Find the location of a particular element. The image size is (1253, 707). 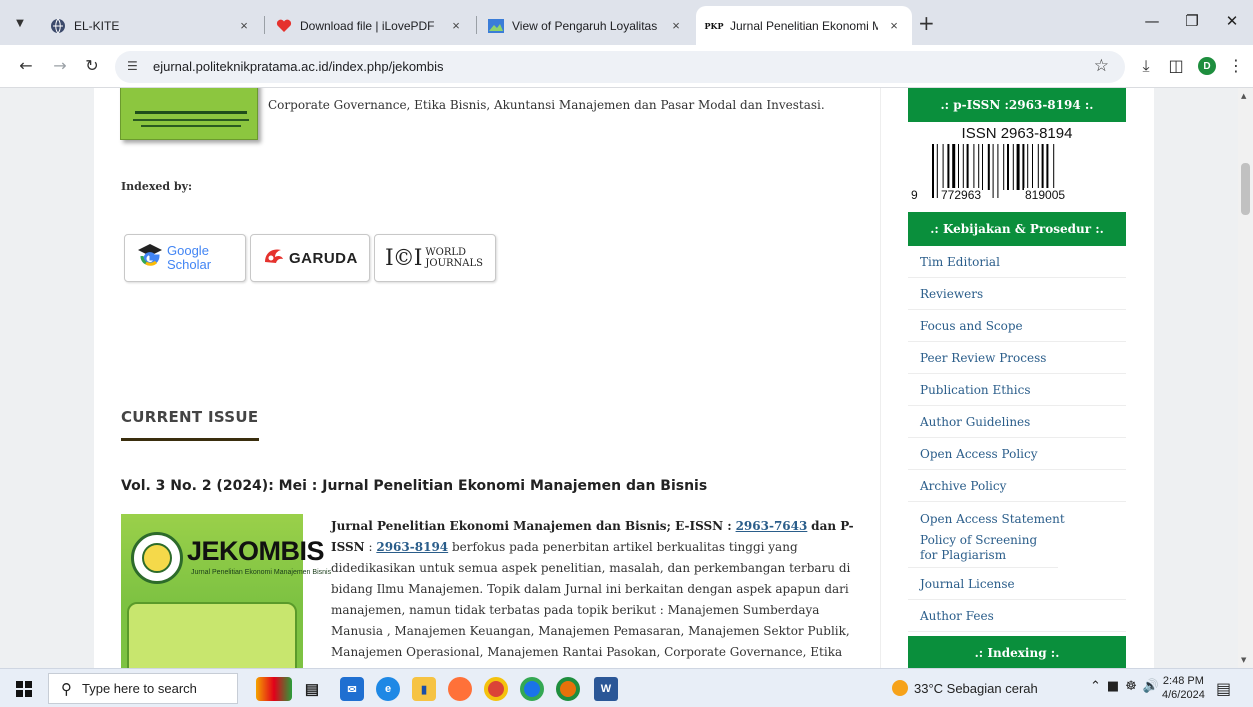

windows-start-icon is located at coordinates (24, 689).